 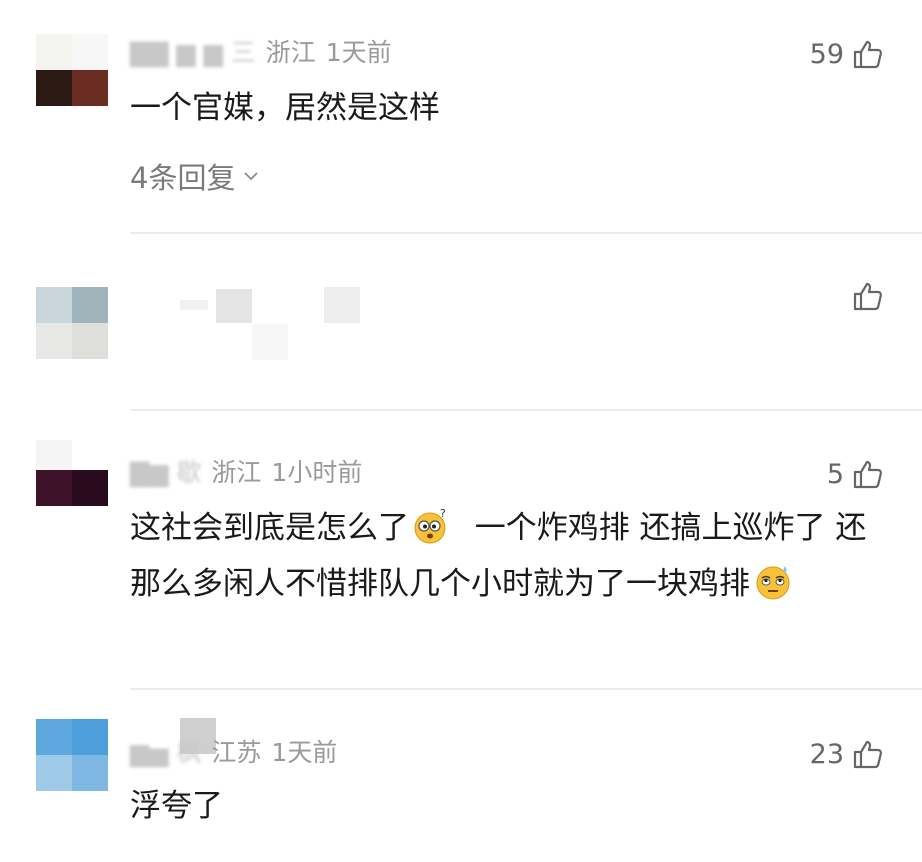 I want to click on comment-time: 1小时前, so click(x=317, y=472).